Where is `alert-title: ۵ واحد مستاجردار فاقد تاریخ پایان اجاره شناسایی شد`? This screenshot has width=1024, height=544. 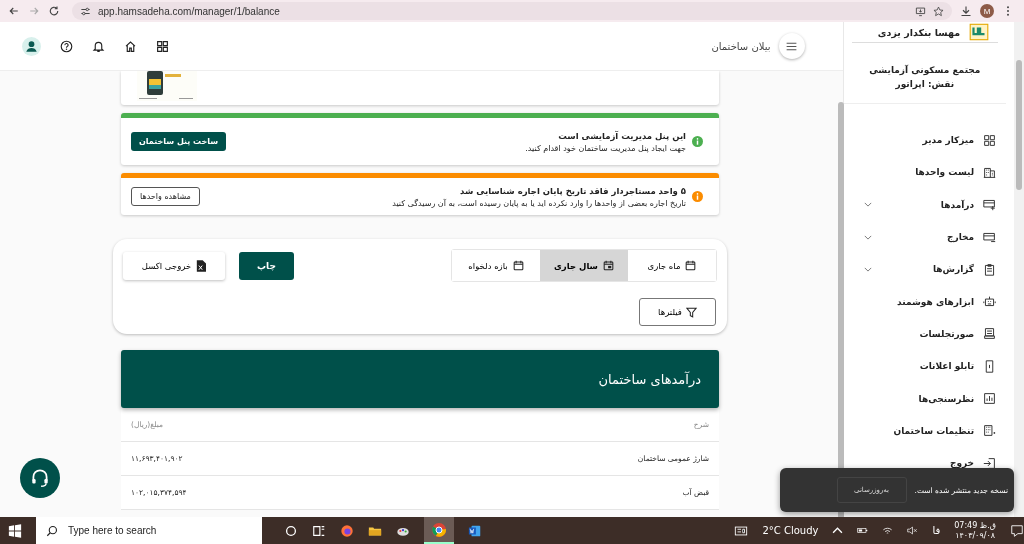
alert-title: ۵ واحد مستاجردار فاقد تاریخ پایان اجاره شناسایی شد is located at coordinates (572, 190).